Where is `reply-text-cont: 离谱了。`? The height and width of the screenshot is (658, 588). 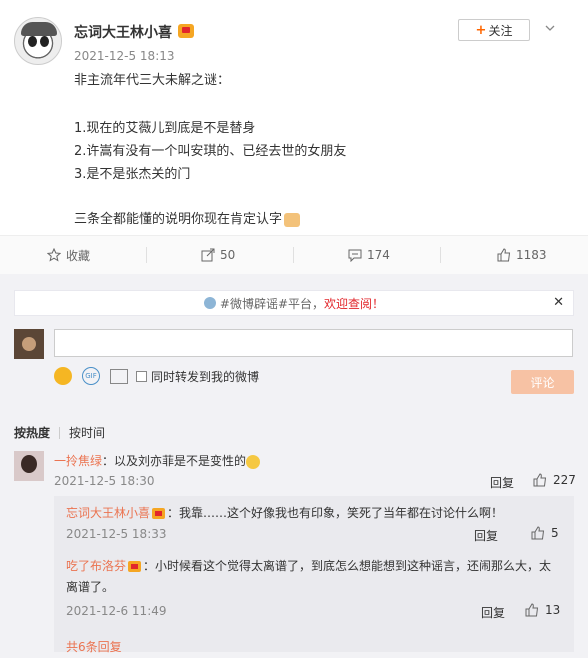
reply-text-cont: 离谱了。 is located at coordinates (90, 587).